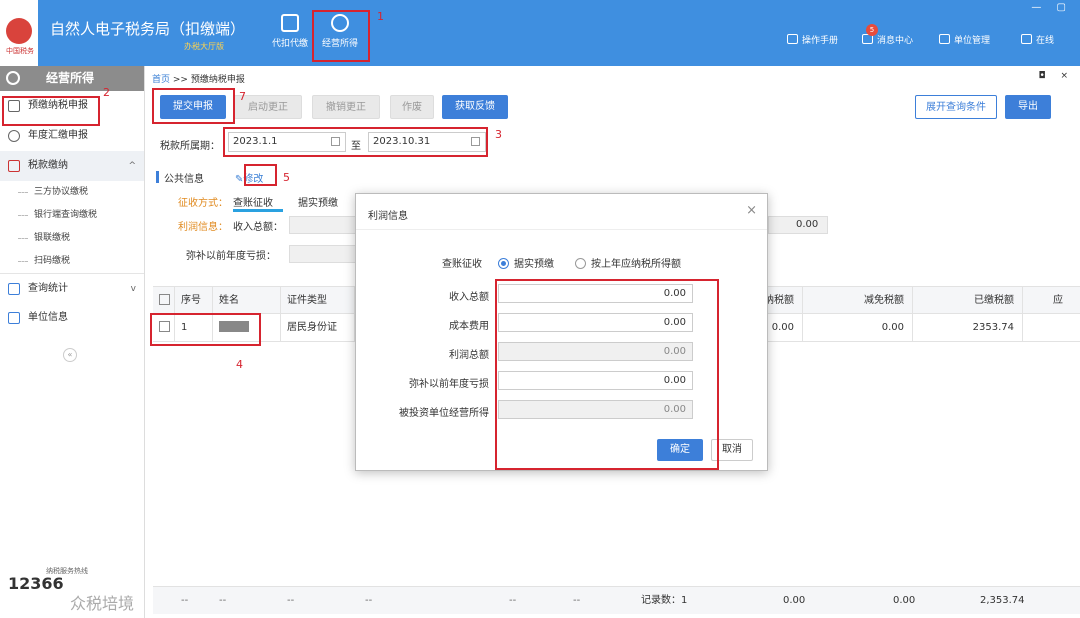 Image resolution: width=1080 pixels, height=618 pixels. What do you see at coordinates (72, 318) in the screenshot?
I see `sidebar-item-unit-info: 单位信息` at bounding box center [72, 318].